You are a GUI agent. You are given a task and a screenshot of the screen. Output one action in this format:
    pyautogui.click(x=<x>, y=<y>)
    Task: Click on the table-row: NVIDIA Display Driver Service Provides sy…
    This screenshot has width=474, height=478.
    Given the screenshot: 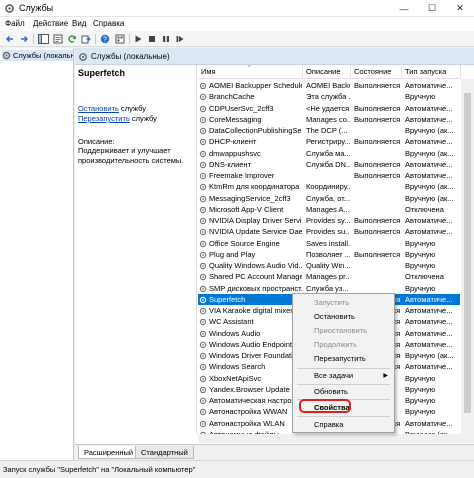 What is the action you would take?
    pyautogui.click(x=329, y=220)
    